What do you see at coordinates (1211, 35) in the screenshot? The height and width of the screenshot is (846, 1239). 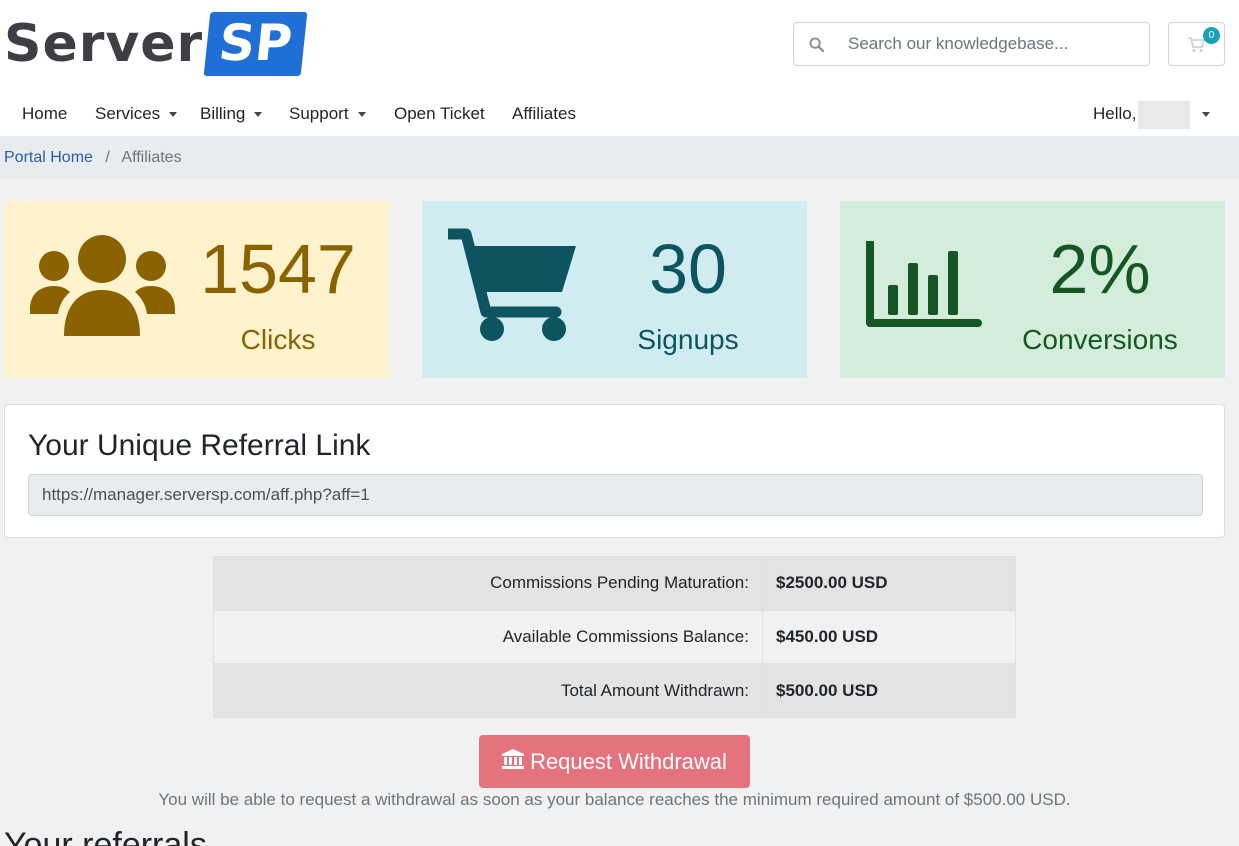 I see `cart-count-badge: 0` at bounding box center [1211, 35].